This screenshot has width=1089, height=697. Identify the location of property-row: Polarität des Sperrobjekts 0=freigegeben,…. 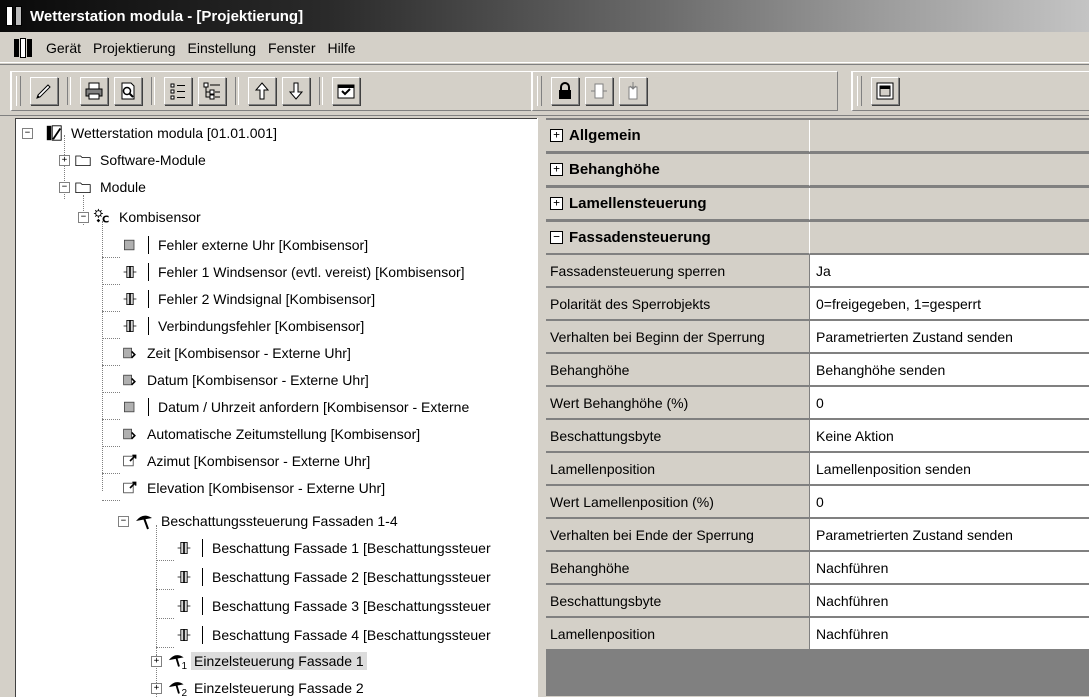
(817, 304).